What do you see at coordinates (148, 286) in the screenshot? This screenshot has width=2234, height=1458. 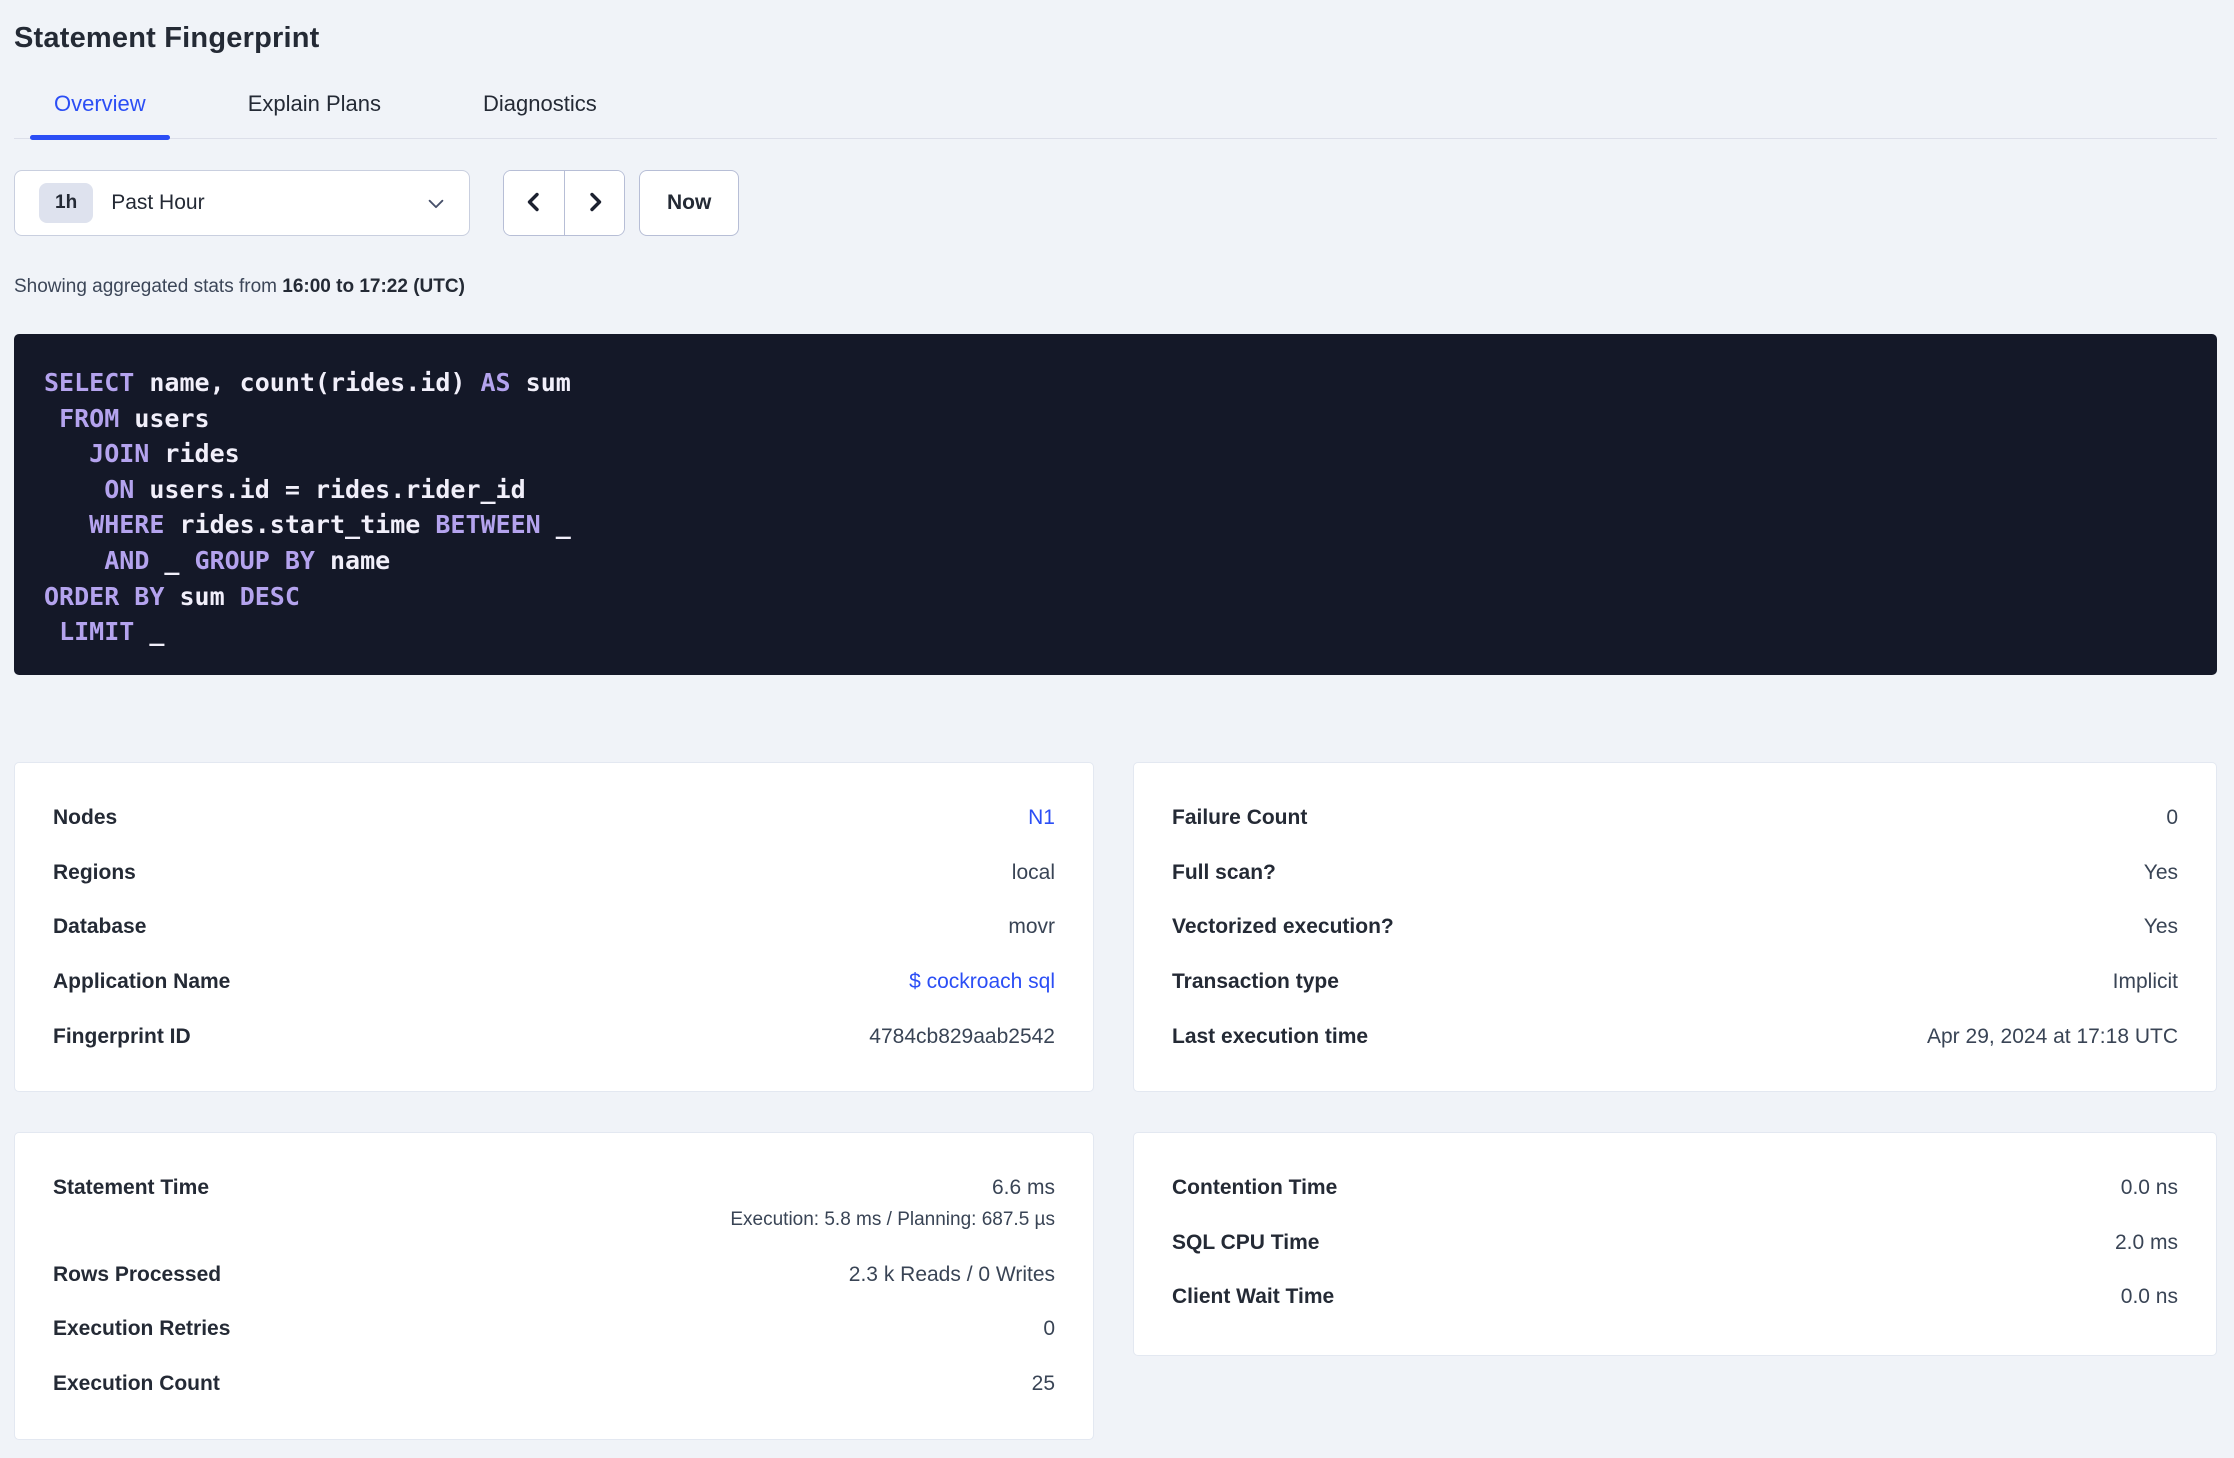 I see `aggregated-stats-prefix: Showing aggregated stats from` at bounding box center [148, 286].